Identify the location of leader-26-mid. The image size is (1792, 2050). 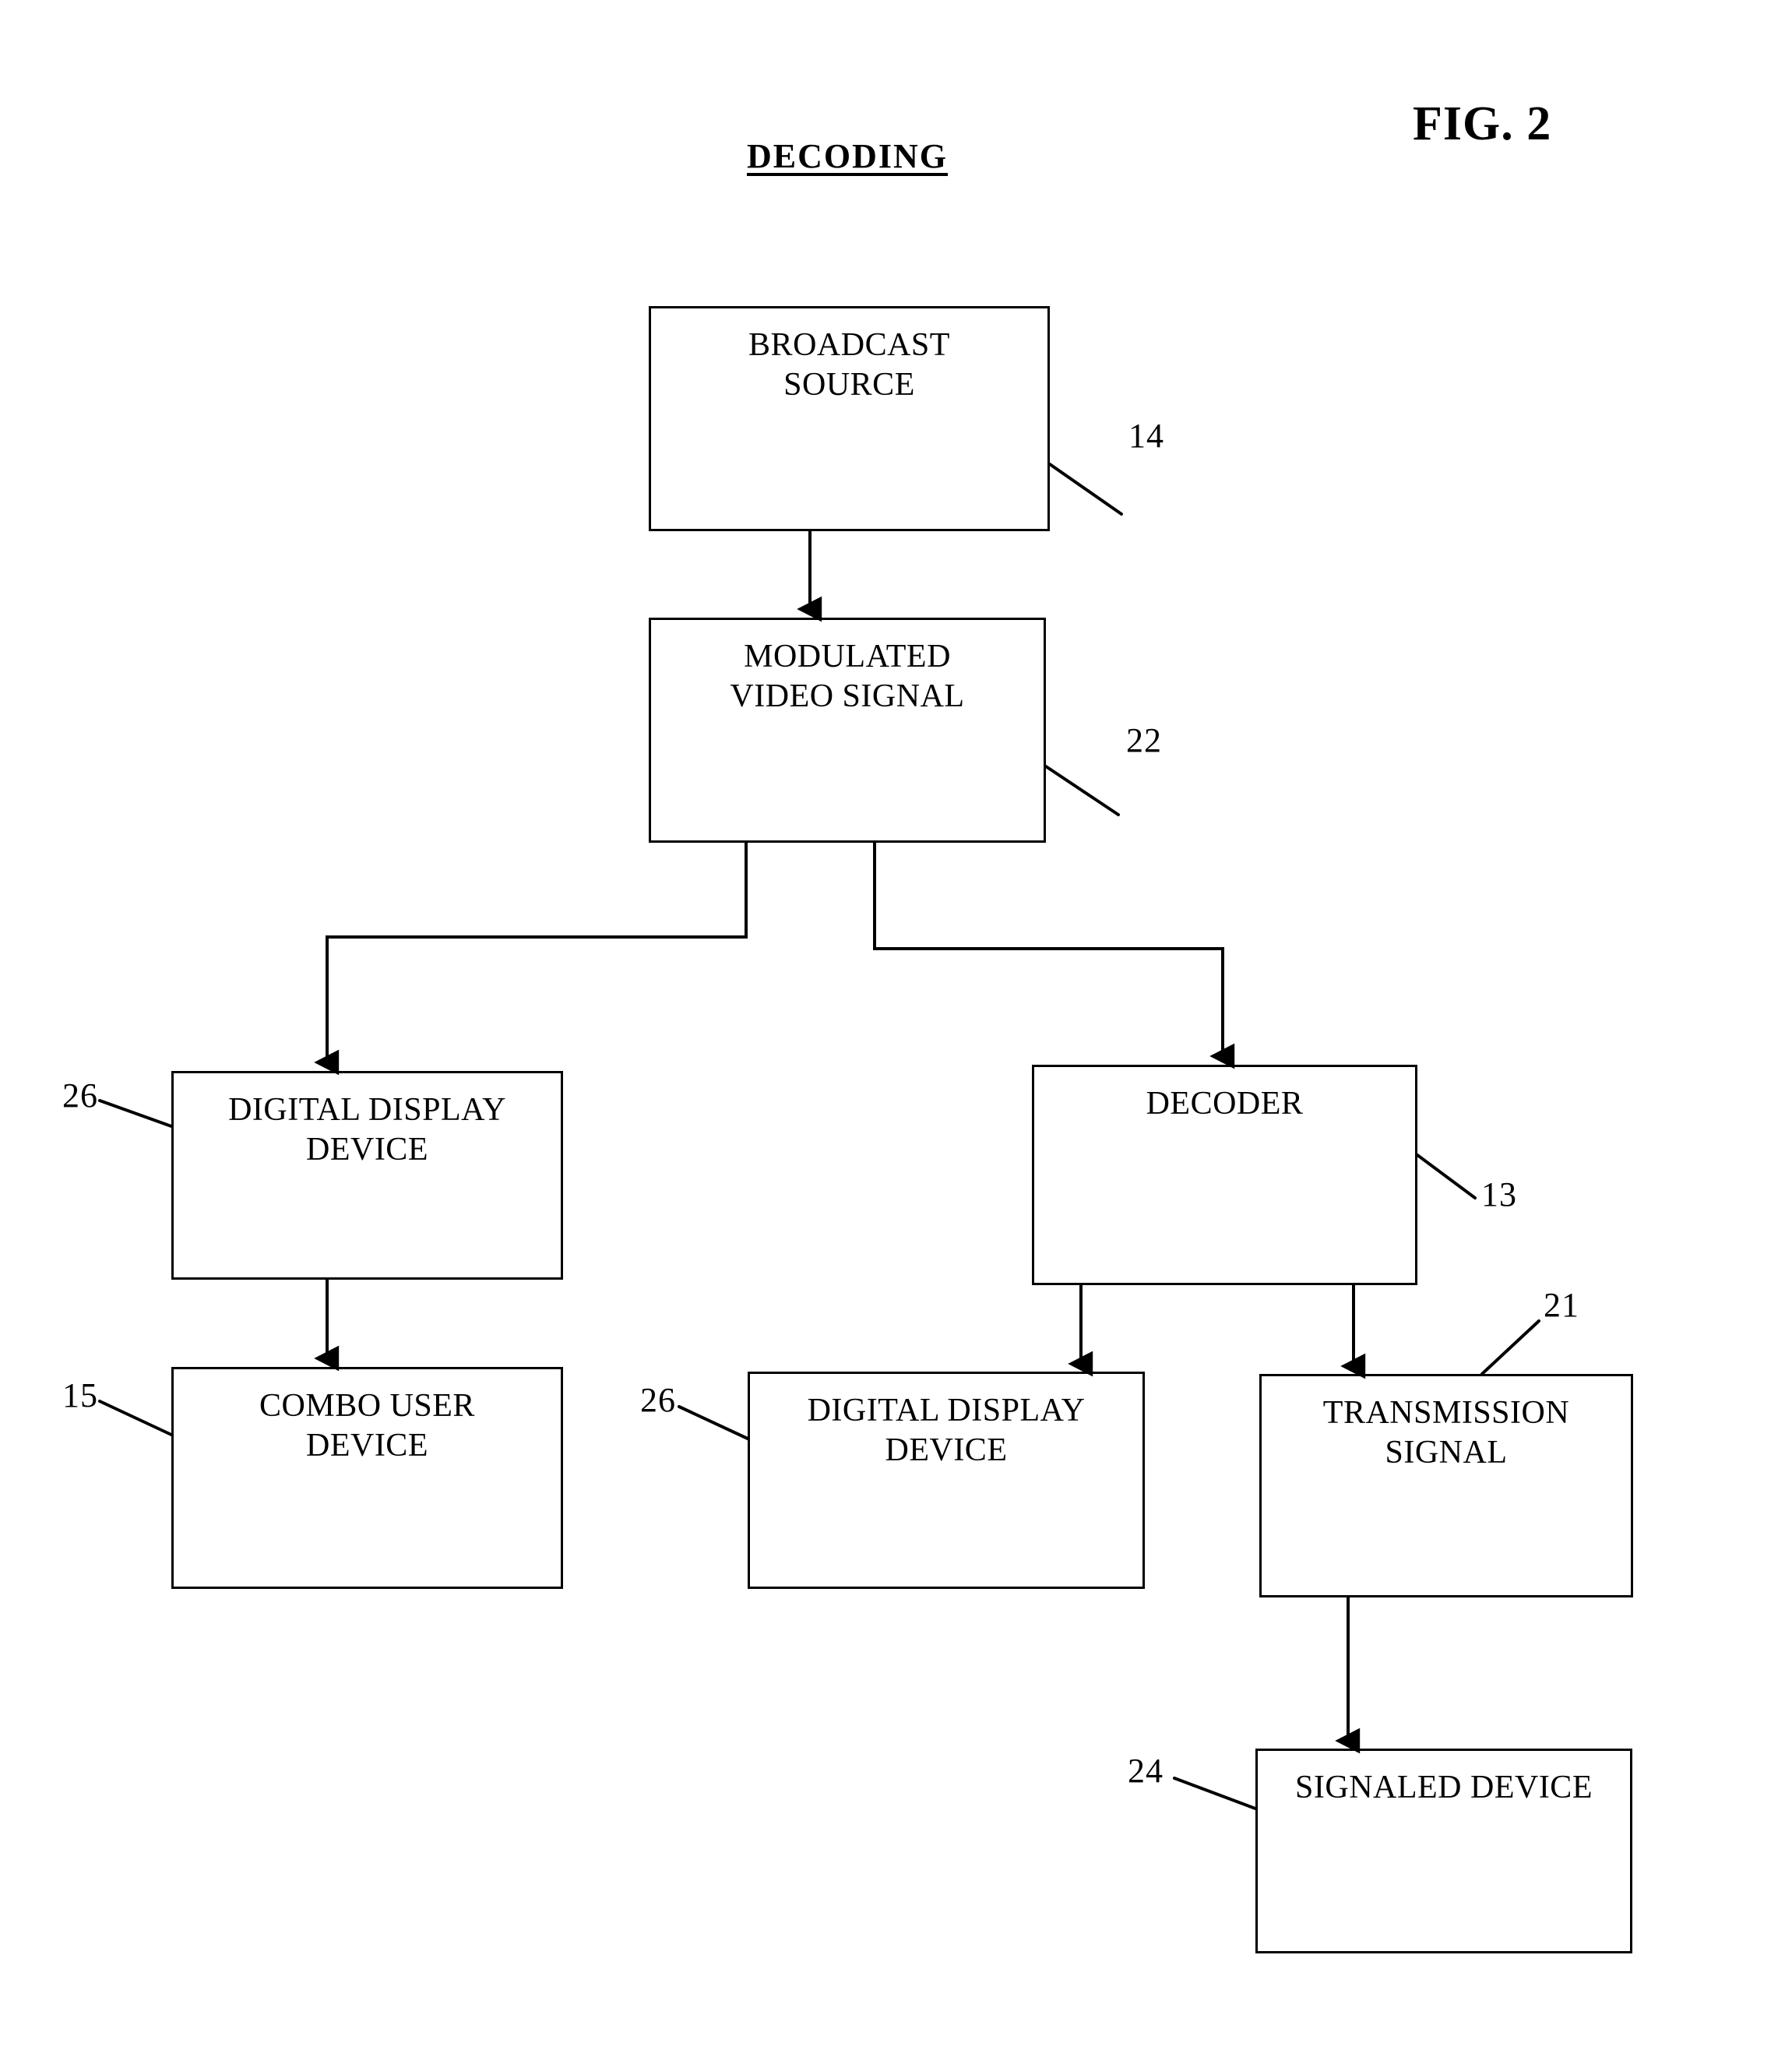
(713, 1423).